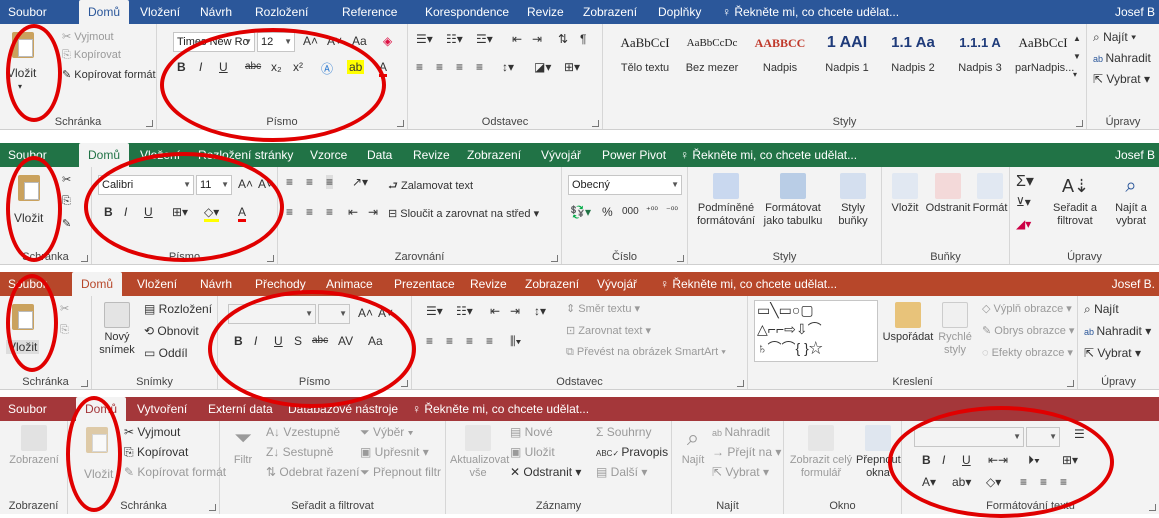 The height and width of the screenshot is (518, 1159). I want to click on smartart-button: ⧉ Převést na obrázek SmartArt ▾, so click(646, 352).